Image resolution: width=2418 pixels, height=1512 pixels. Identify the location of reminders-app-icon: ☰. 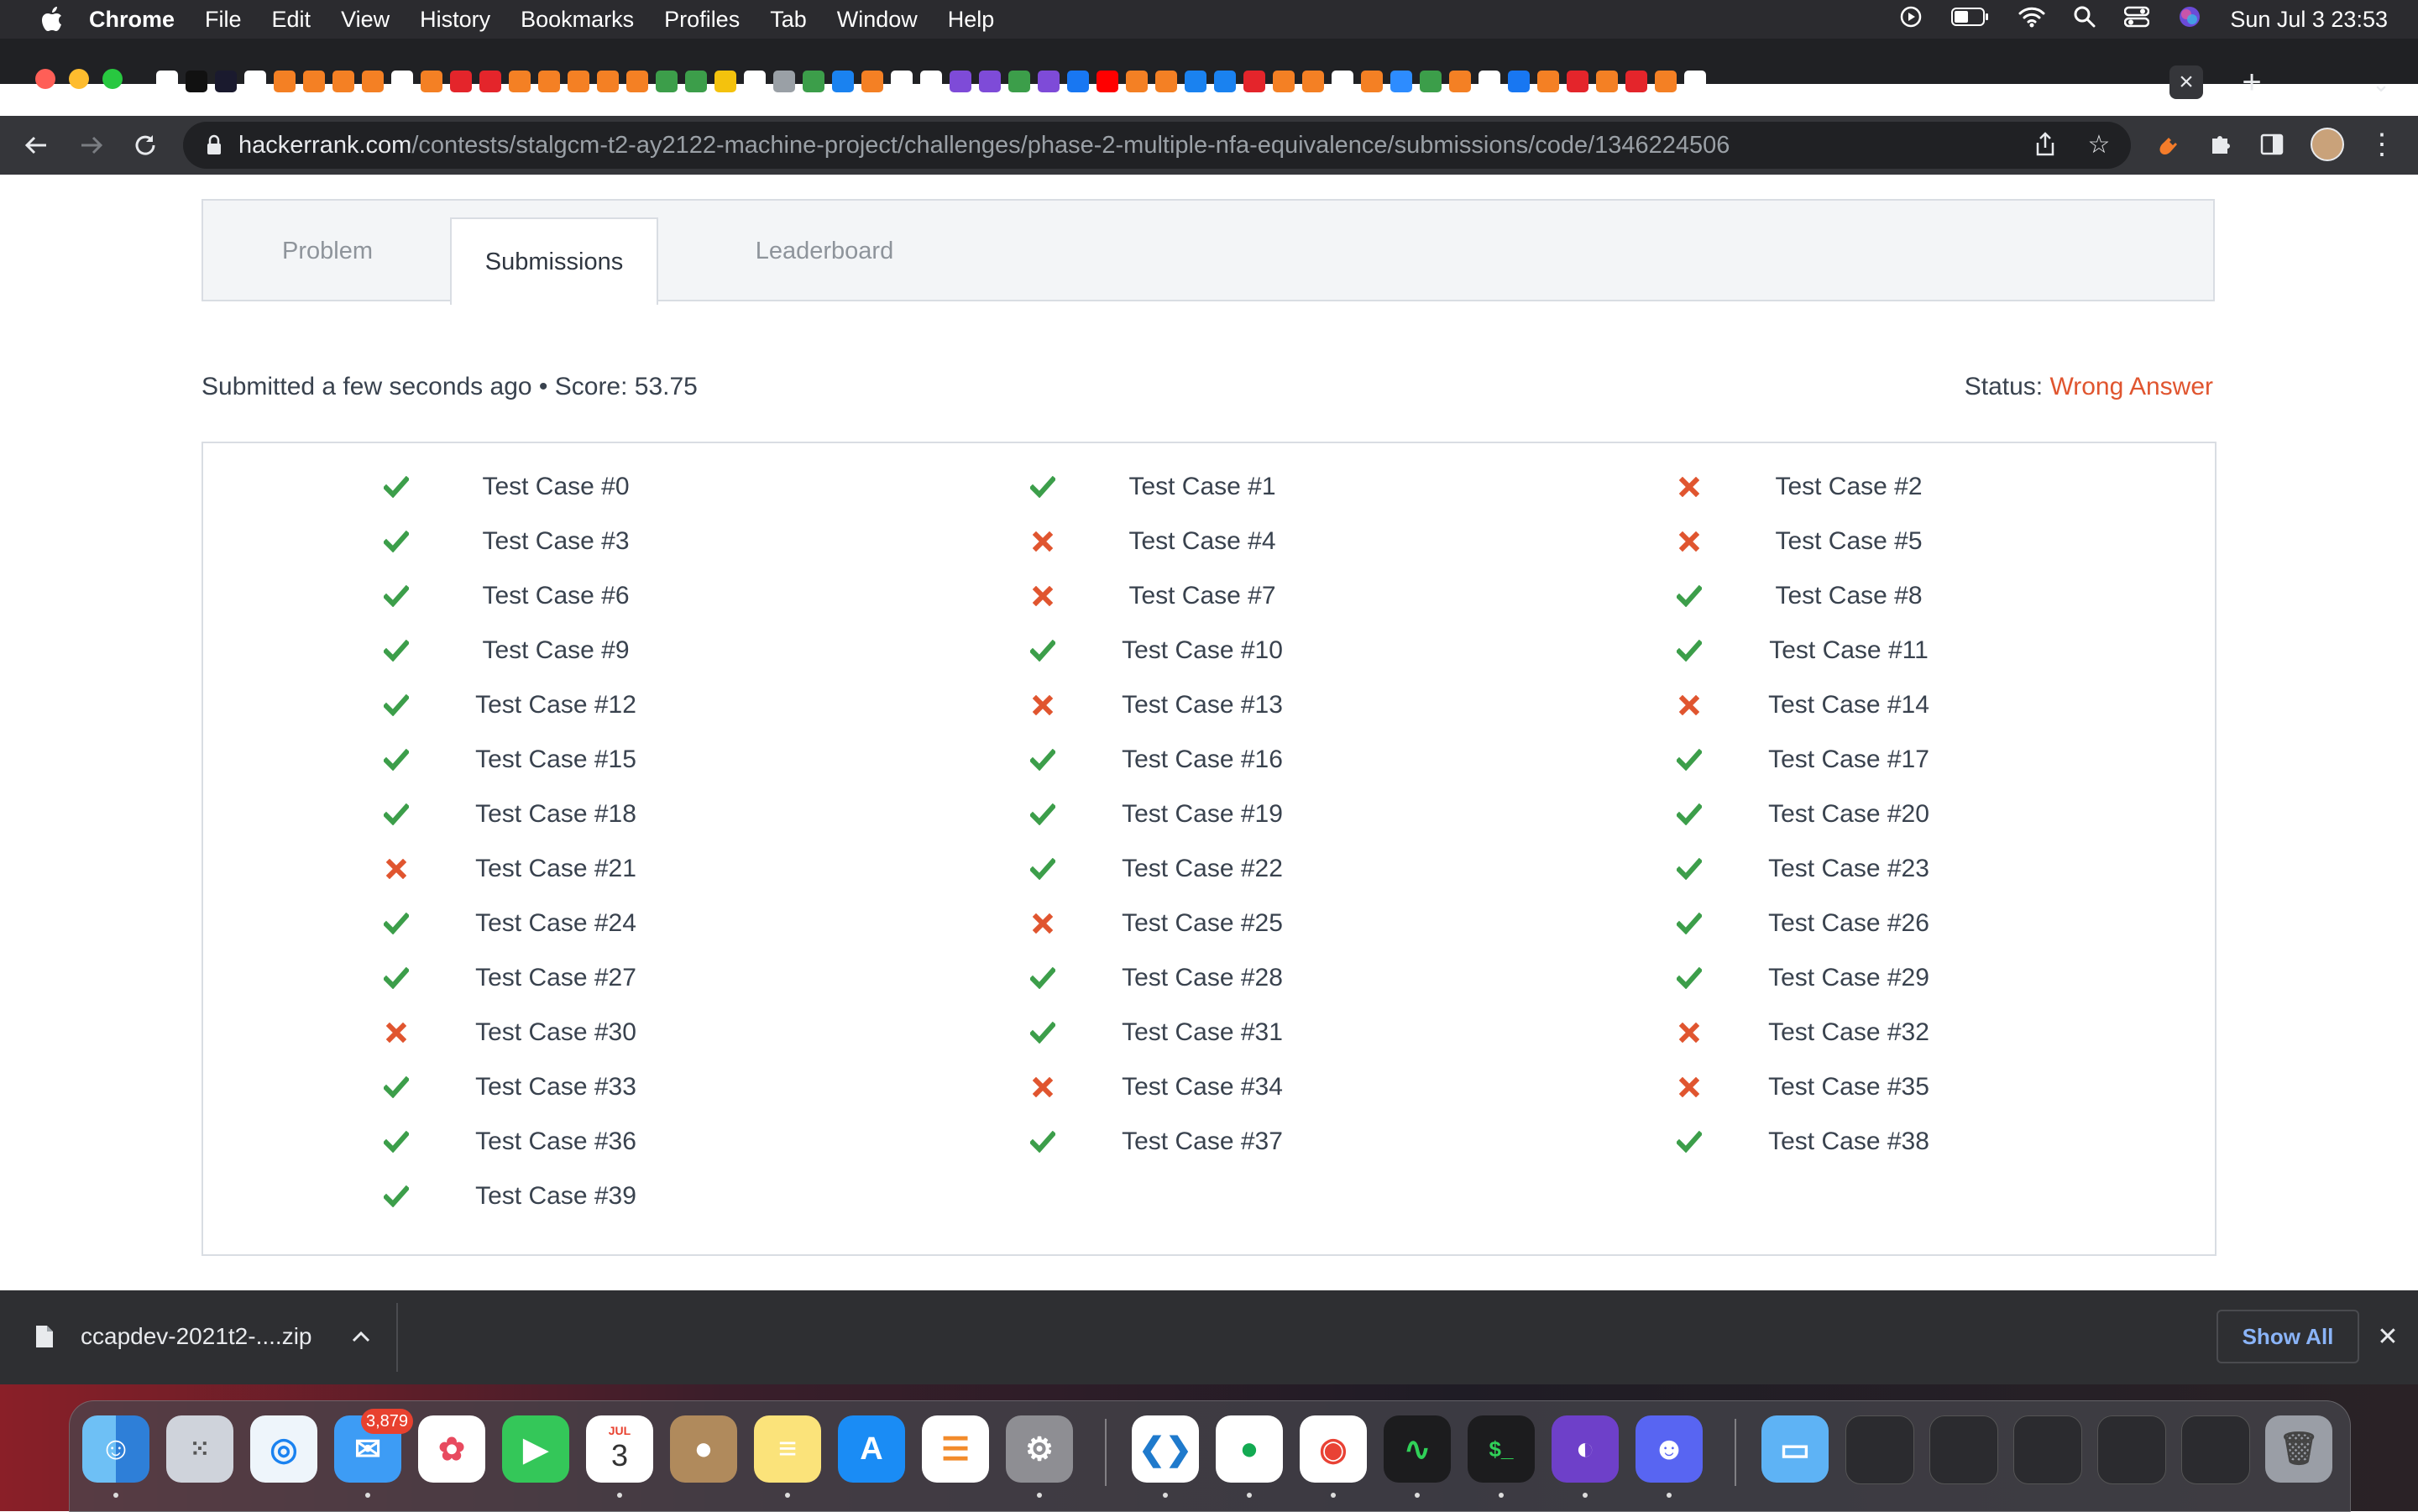
(955, 1449).